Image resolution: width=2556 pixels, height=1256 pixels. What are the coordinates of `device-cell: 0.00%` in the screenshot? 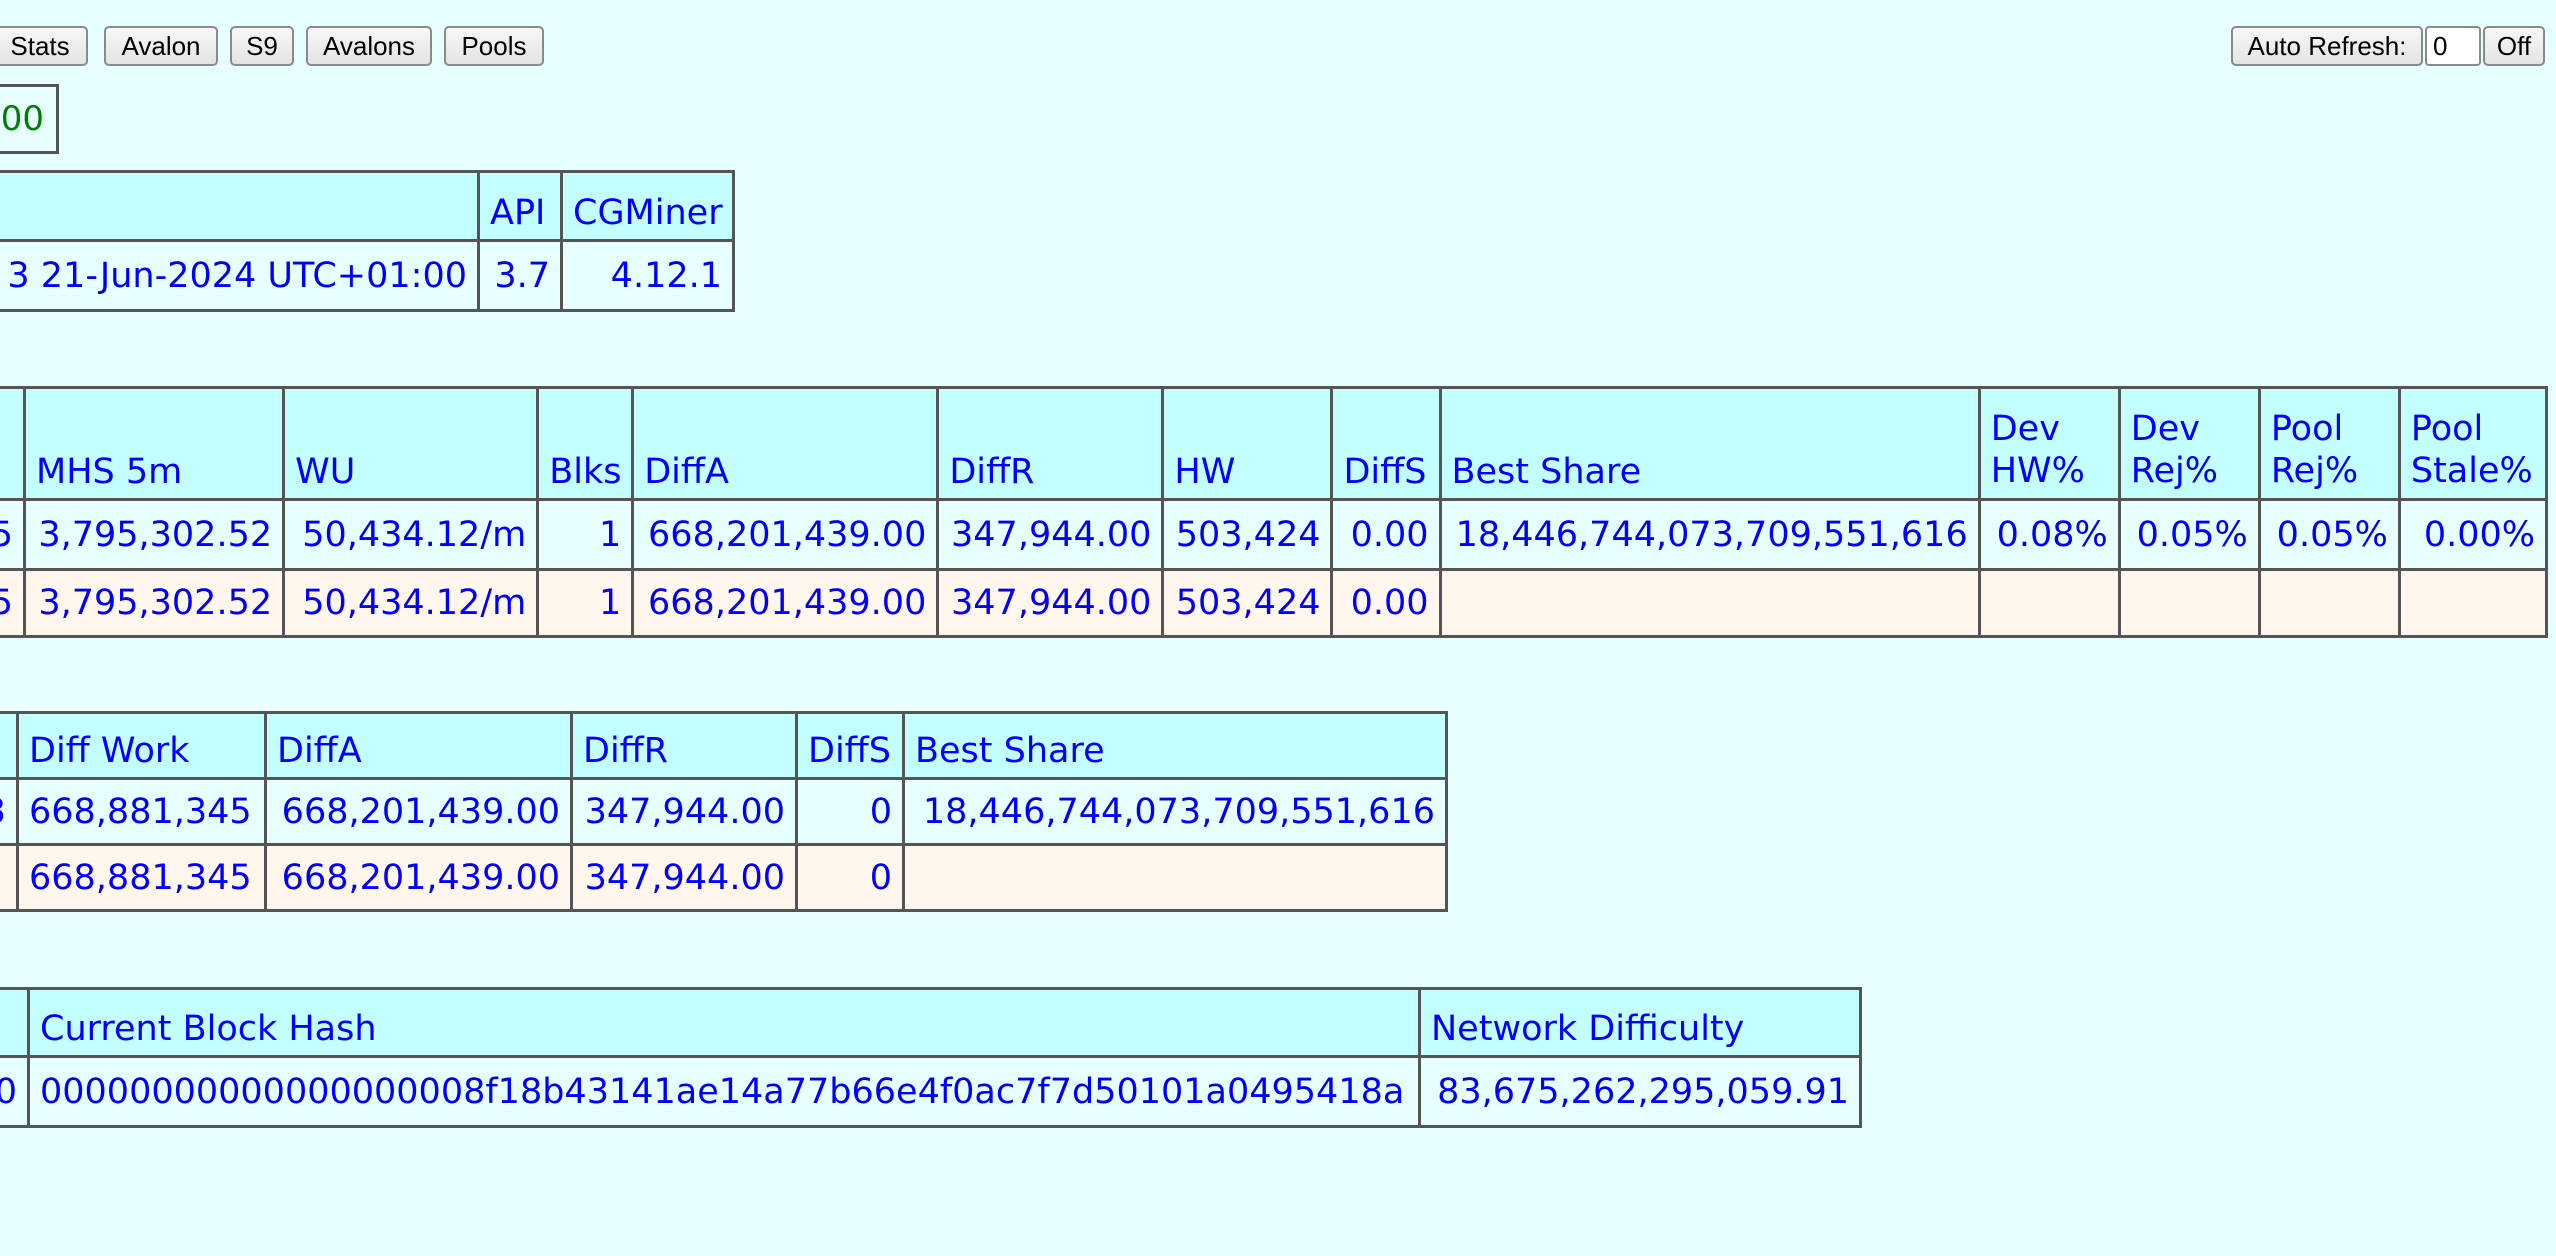 It's located at (2473, 534).